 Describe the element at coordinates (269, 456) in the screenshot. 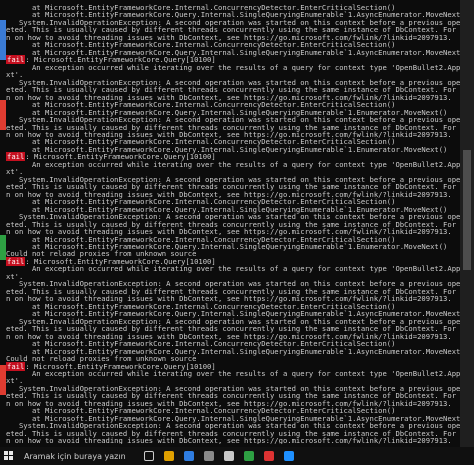

I see `chrome-icon` at that location.